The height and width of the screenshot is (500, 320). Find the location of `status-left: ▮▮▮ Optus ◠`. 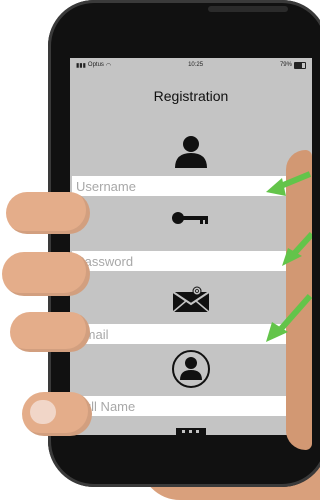

status-left: ▮▮▮ Optus ◠ is located at coordinates (93, 65).